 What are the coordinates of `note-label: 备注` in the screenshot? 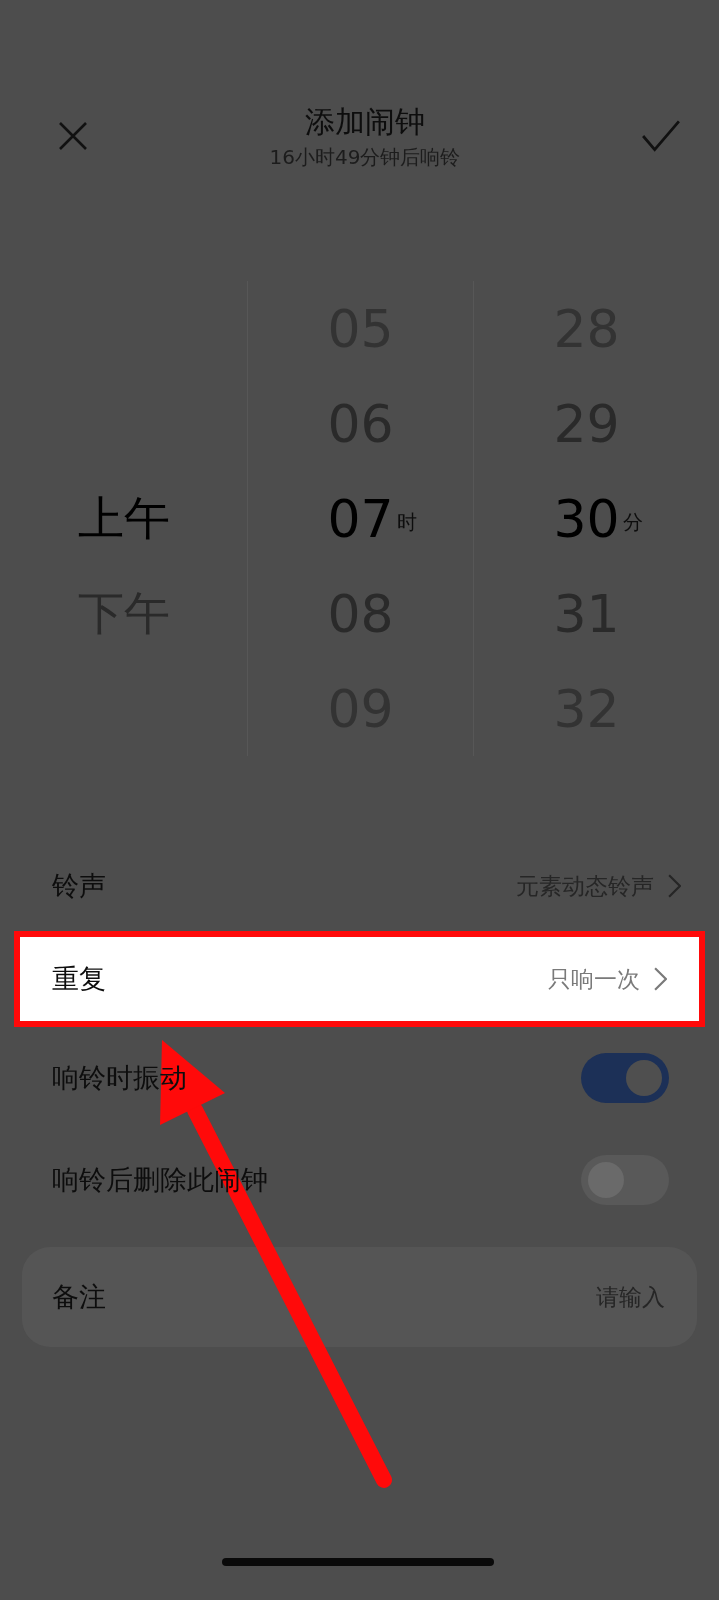 It's located at (79, 1297).